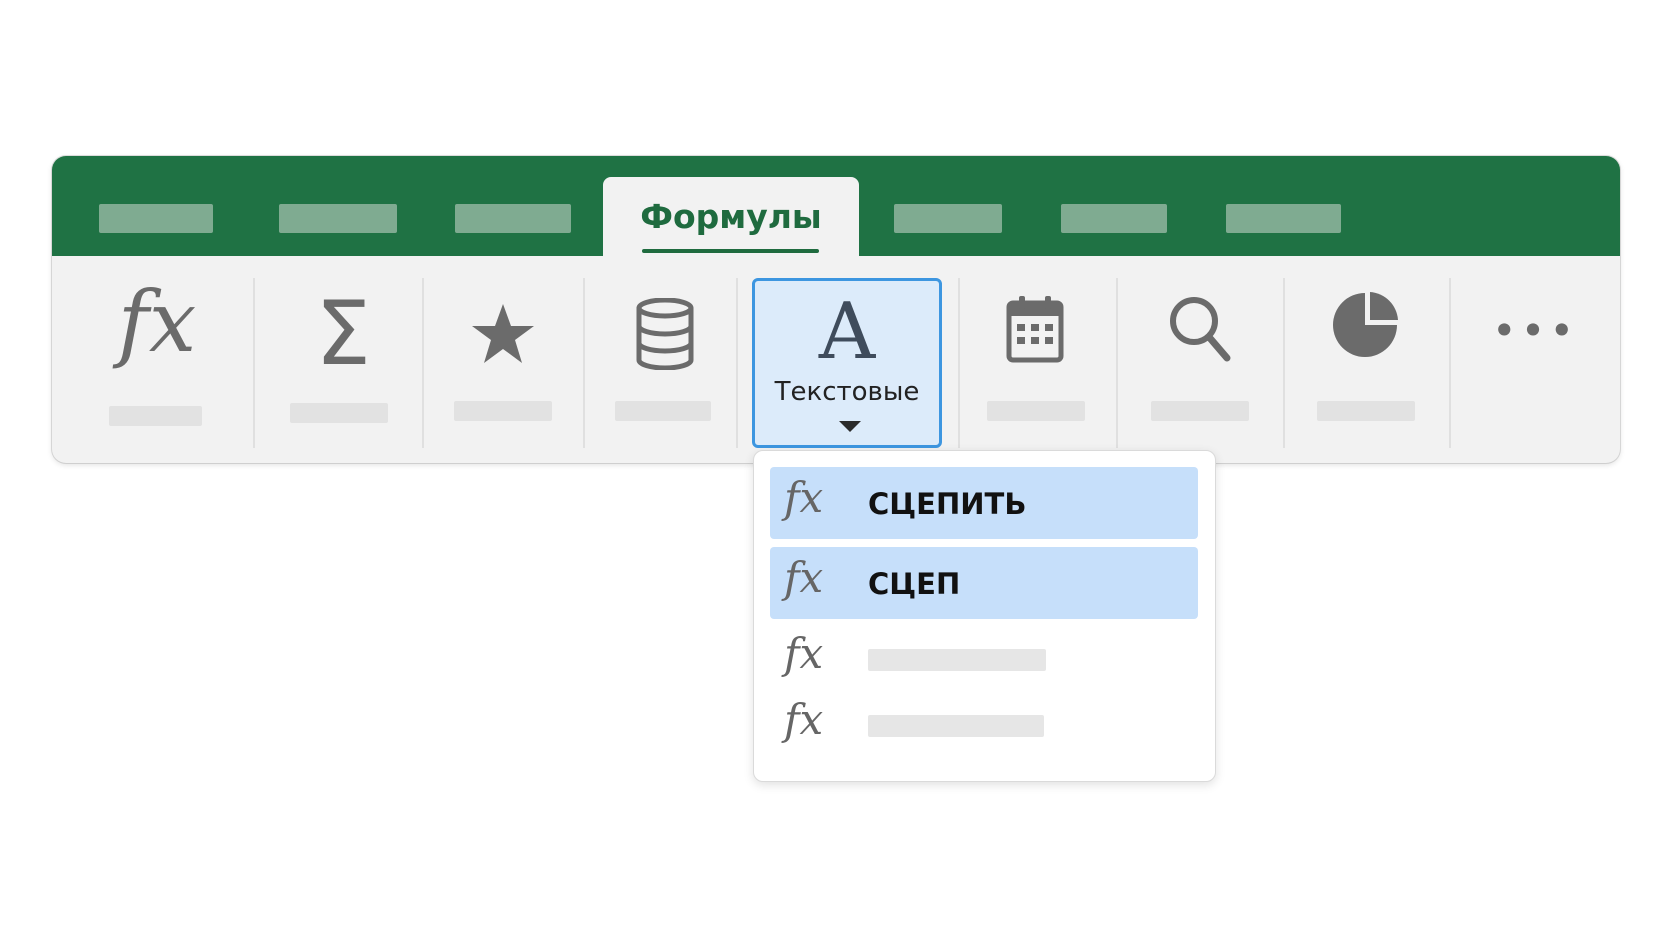 Image resolution: width=1672 pixels, height=941 pixels. Describe the element at coordinates (947, 504) in the screenshot. I see `dropdown-item-label: СЦЕПИТЬ` at that location.